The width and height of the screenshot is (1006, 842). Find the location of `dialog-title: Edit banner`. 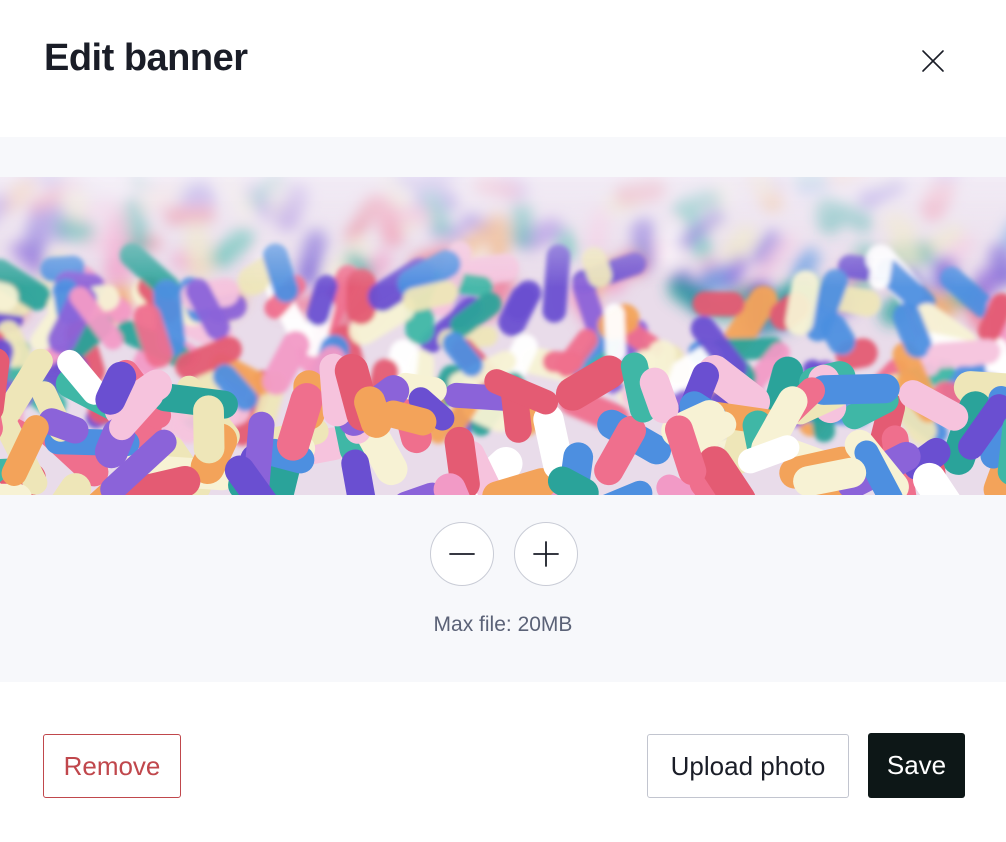

dialog-title: Edit banner is located at coordinates (146, 58).